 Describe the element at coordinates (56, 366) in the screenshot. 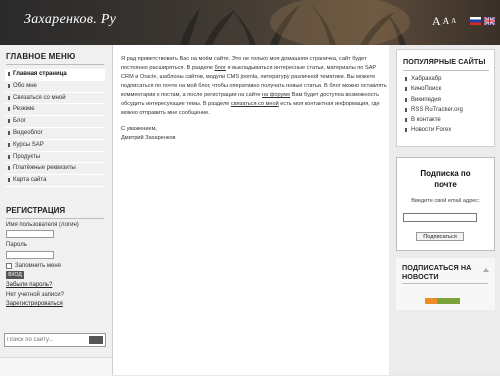

I see `left-sidebar-footer` at that location.